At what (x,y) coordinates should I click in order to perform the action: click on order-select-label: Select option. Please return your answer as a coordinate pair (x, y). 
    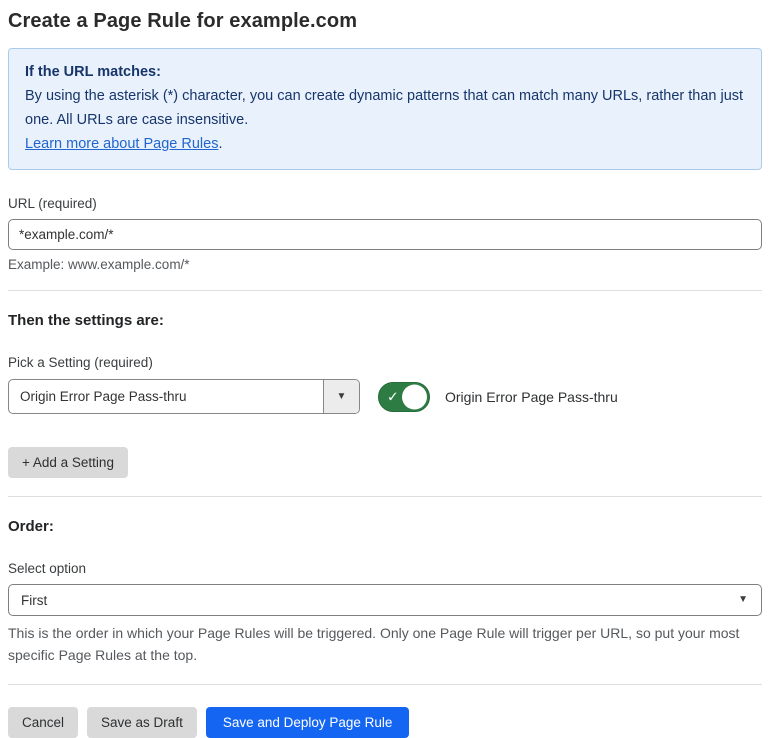
    Looking at the image, I should click on (47, 568).